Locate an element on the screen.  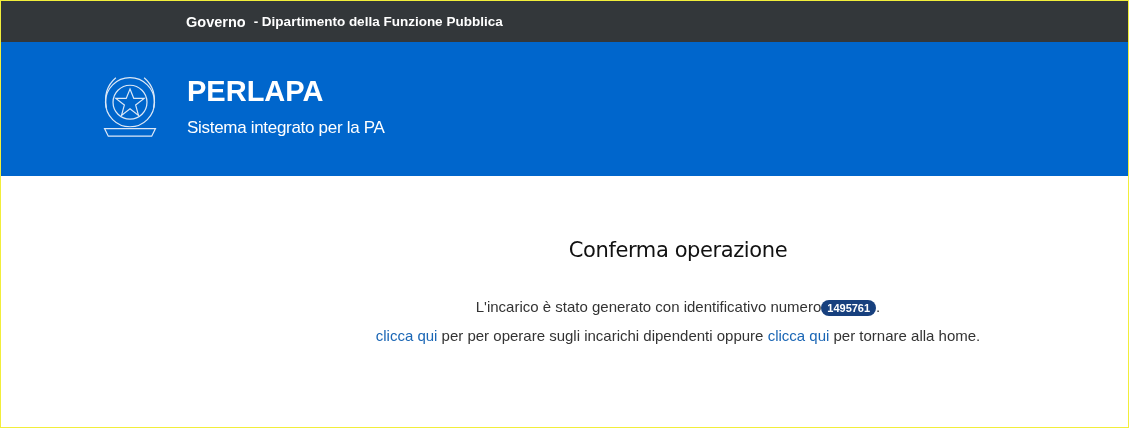
department-name: - Dipartimento della Funzione Pubblica is located at coordinates (378, 21).